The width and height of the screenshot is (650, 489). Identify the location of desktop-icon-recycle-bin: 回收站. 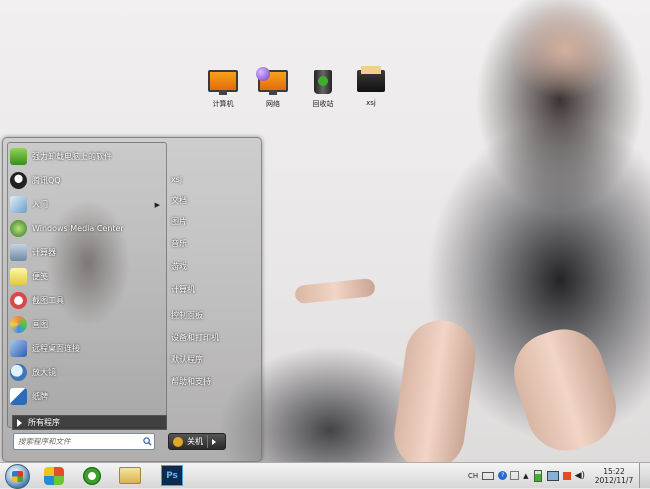
(323, 89).